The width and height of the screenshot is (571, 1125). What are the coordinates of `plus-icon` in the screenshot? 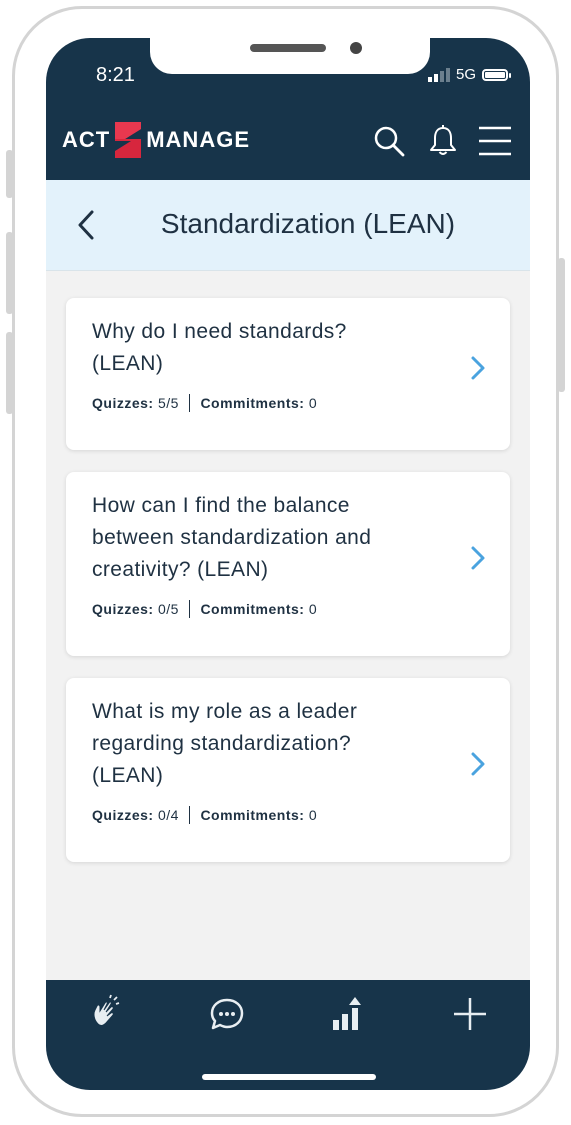 It's located at (470, 1014).